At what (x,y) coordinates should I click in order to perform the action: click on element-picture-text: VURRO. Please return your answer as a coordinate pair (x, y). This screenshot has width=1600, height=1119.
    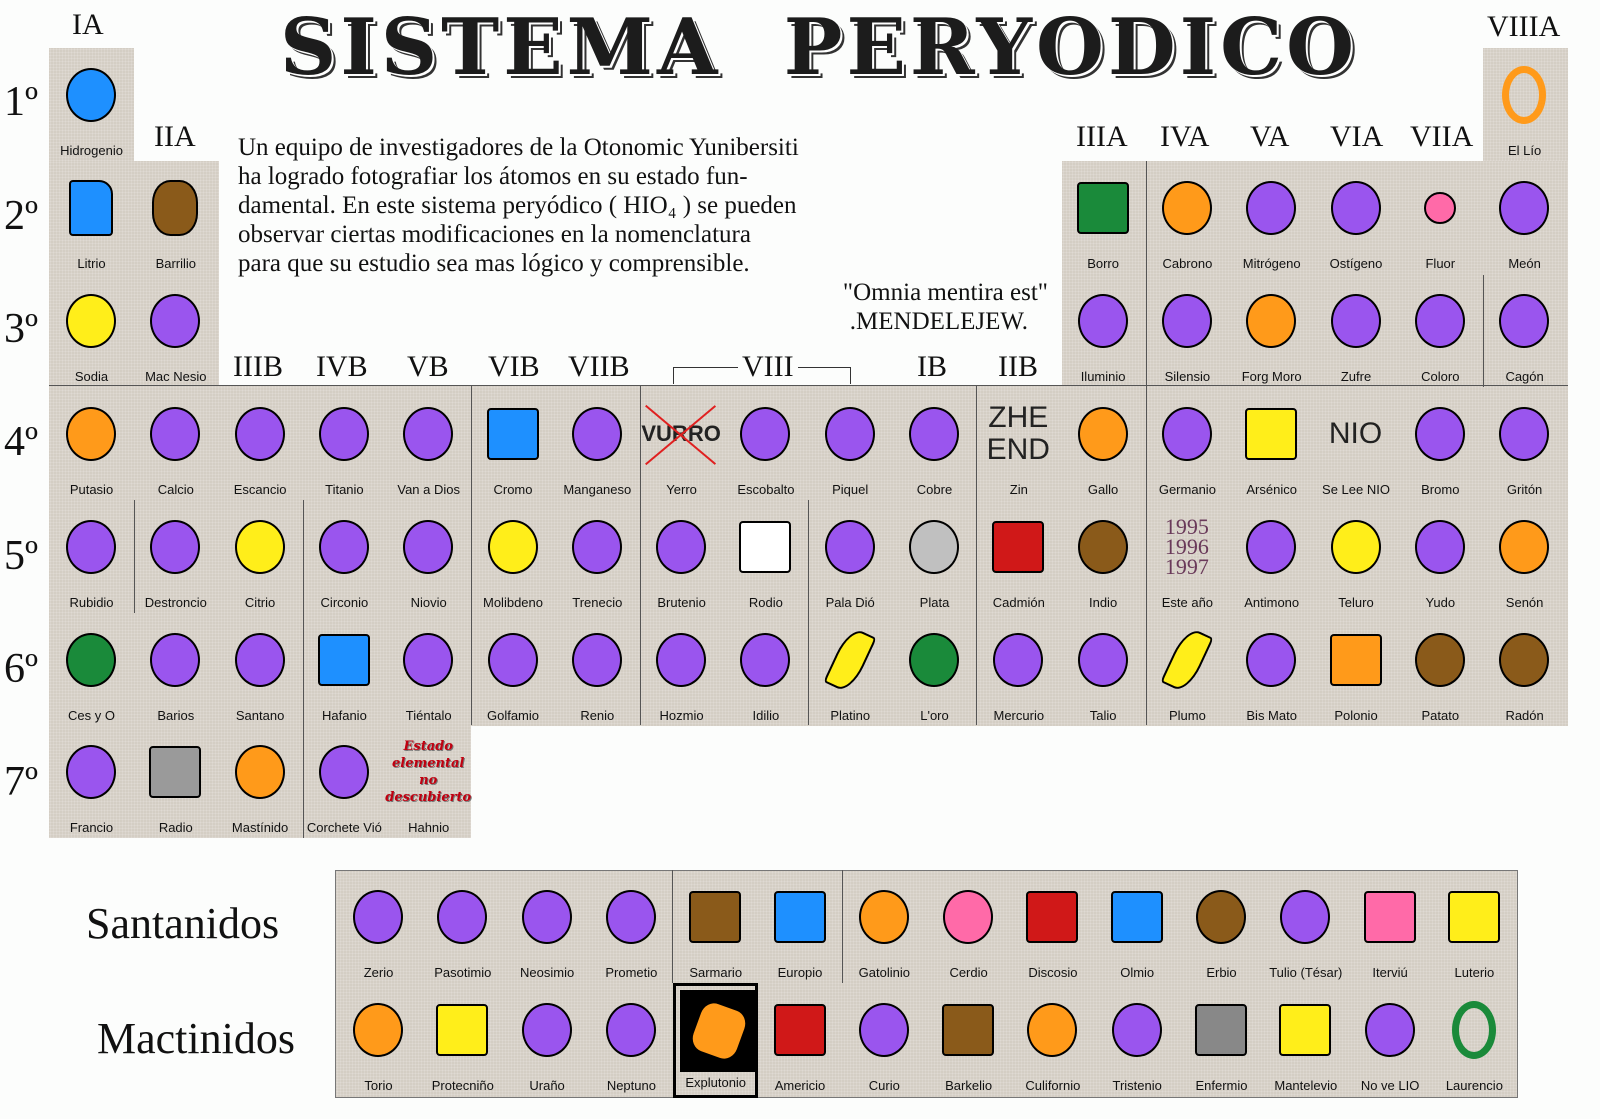
    Looking at the image, I should click on (681, 434).